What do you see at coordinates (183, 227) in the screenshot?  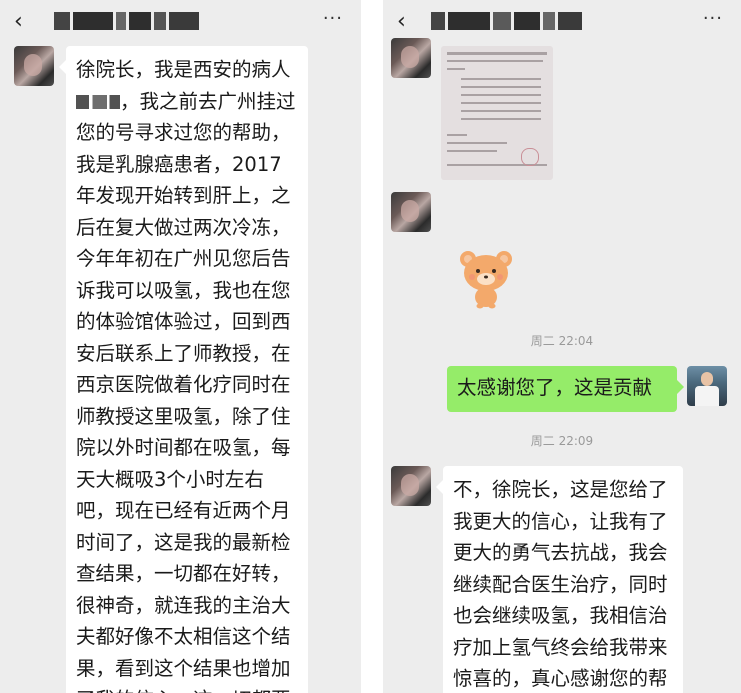 I see `message-line: 后在复大做过两次冷冻，` at bounding box center [183, 227].